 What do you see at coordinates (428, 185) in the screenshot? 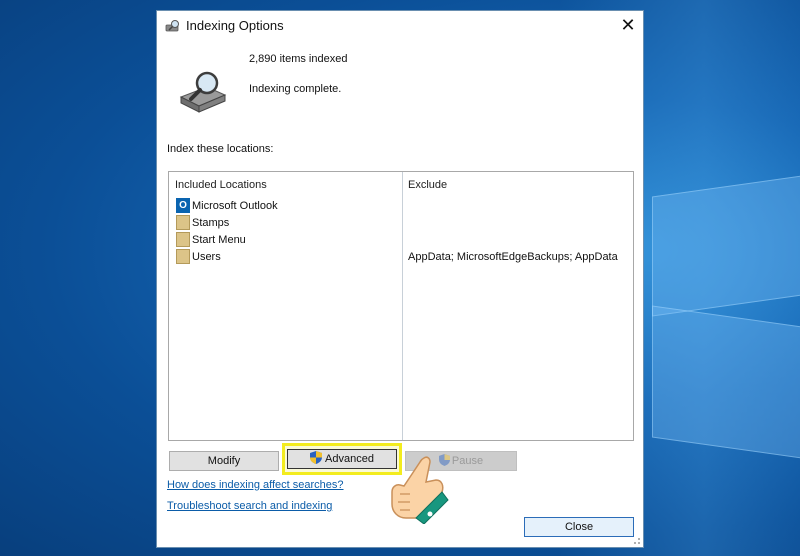
I see `exclude-header: Exclude` at bounding box center [428, 185].